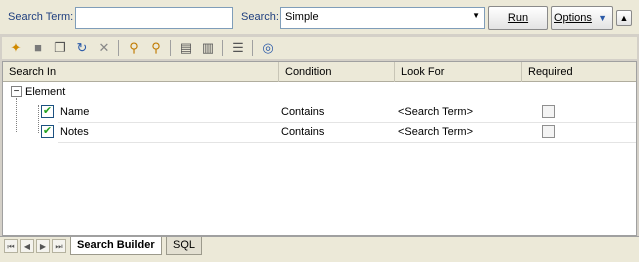 Image resolution: width=639 pixels, height=262 pixels. I want to click on row-search-in: Notes, so click(74, 132).